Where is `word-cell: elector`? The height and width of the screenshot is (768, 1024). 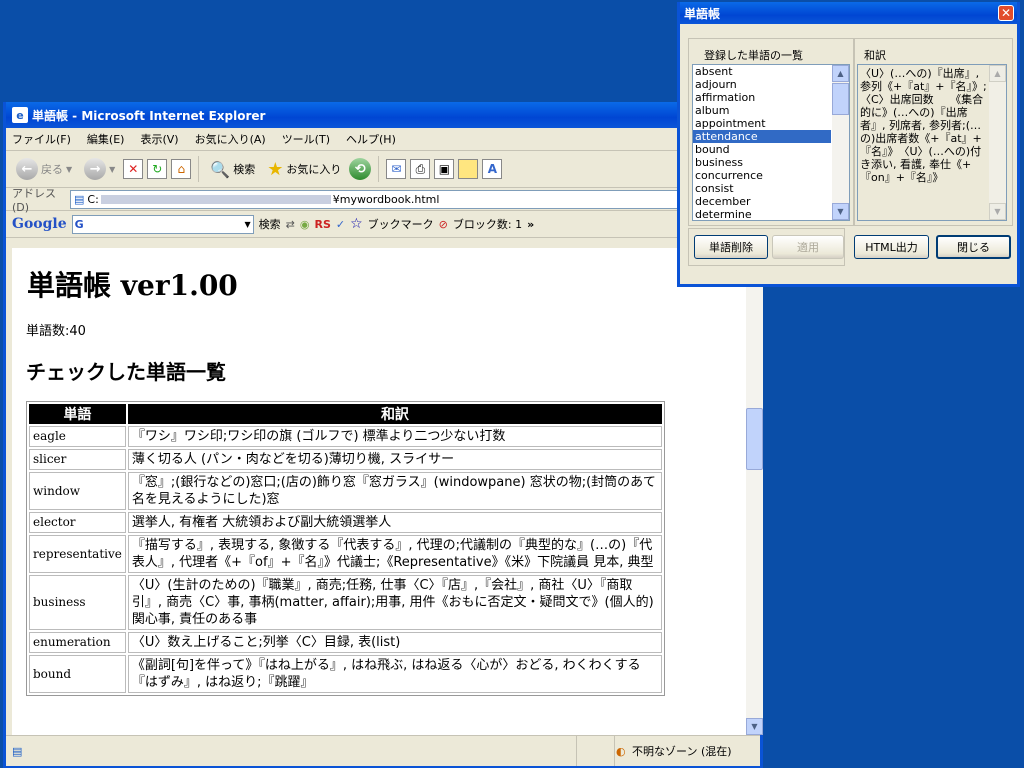 word-cell: elector is located at coordinates (77, 522).